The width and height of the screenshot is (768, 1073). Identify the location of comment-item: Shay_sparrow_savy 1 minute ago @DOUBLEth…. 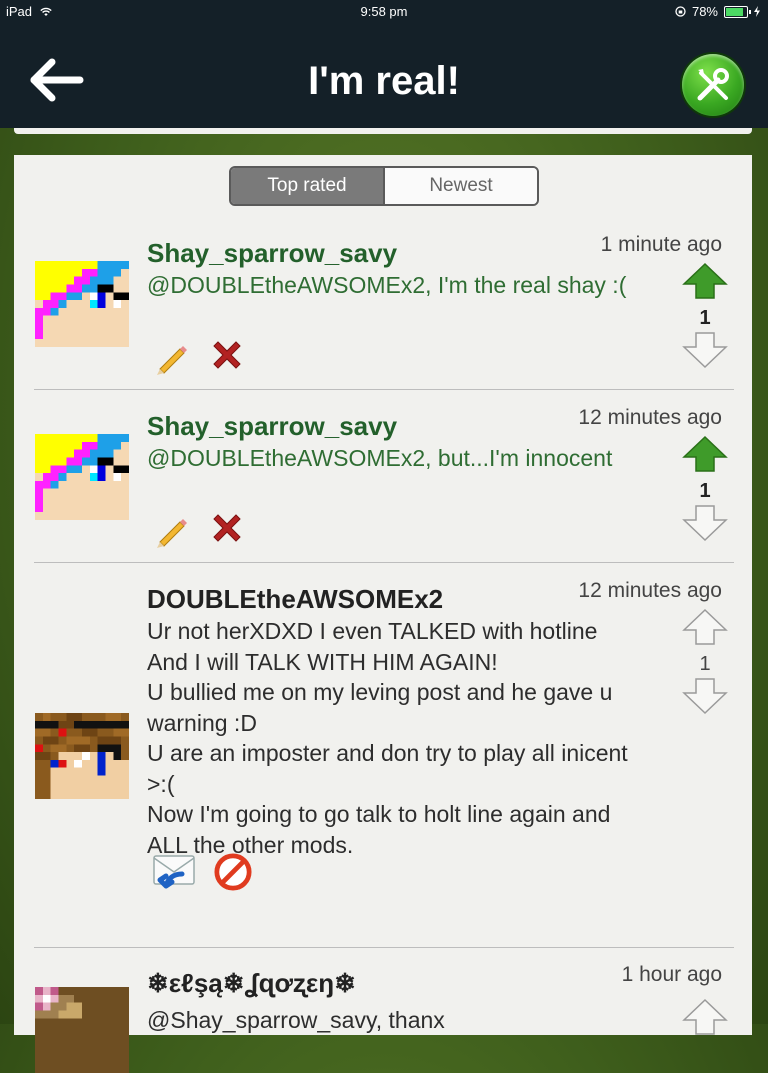
(384, 307).